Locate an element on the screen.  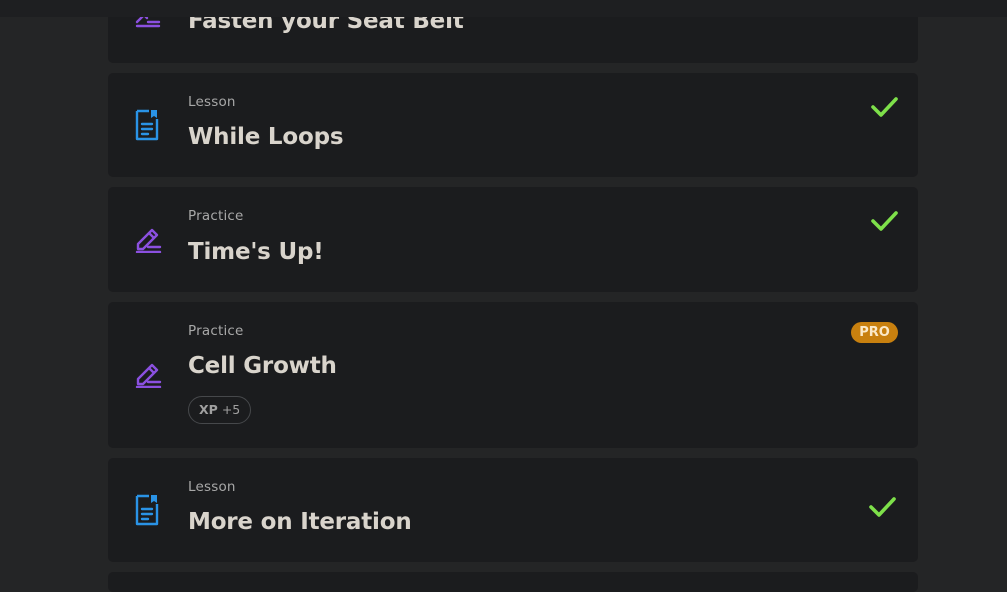
item-title: While Loops is located at coordinates (266, 137).